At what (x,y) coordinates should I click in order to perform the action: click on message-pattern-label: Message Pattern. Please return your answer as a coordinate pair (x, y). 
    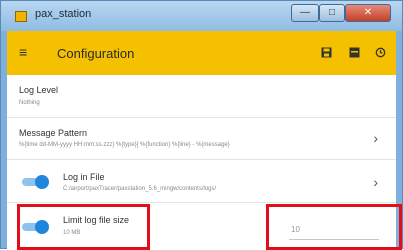
    Looking at the image, I should click on (53, 133).